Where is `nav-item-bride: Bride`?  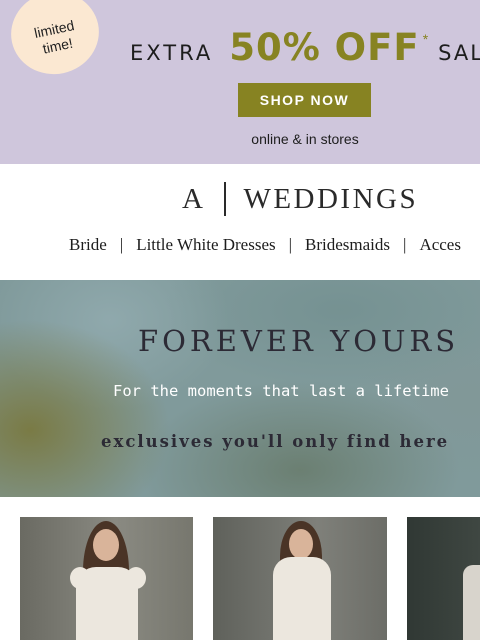 nav-item-bride: Bride is located at coordinates (88, 245).